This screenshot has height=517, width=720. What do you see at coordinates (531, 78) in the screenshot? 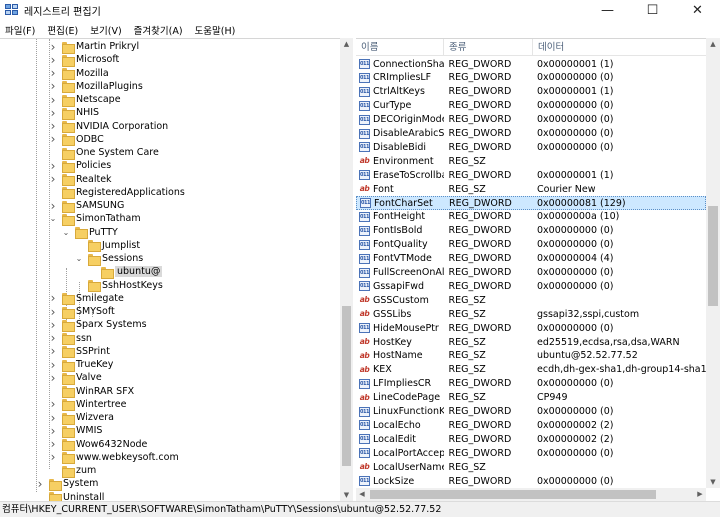
I see `value-row: 011 CRImpliesLF REG_DWORD 0x00000000 (0)` at bounding box center [531, 78].